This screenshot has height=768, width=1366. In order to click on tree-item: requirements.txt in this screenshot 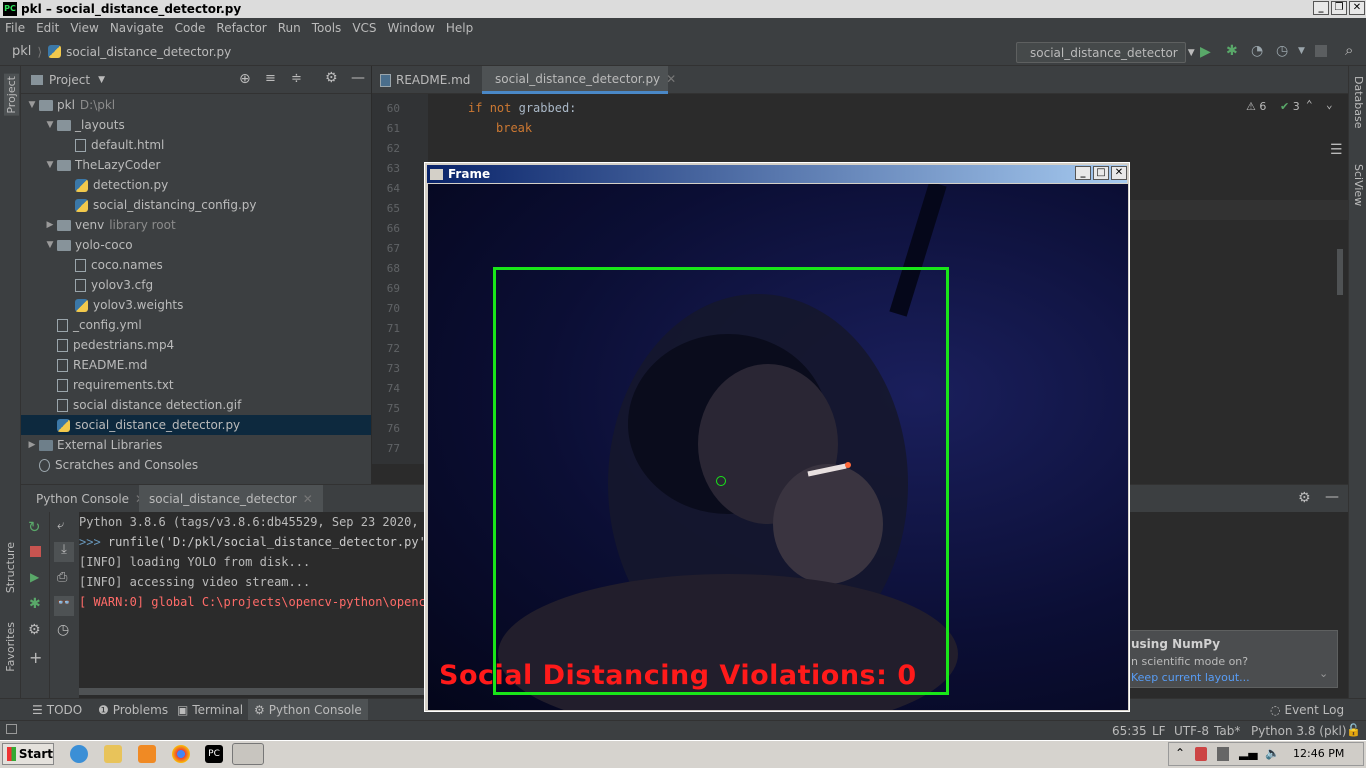, I will do `click(196, 385)`.